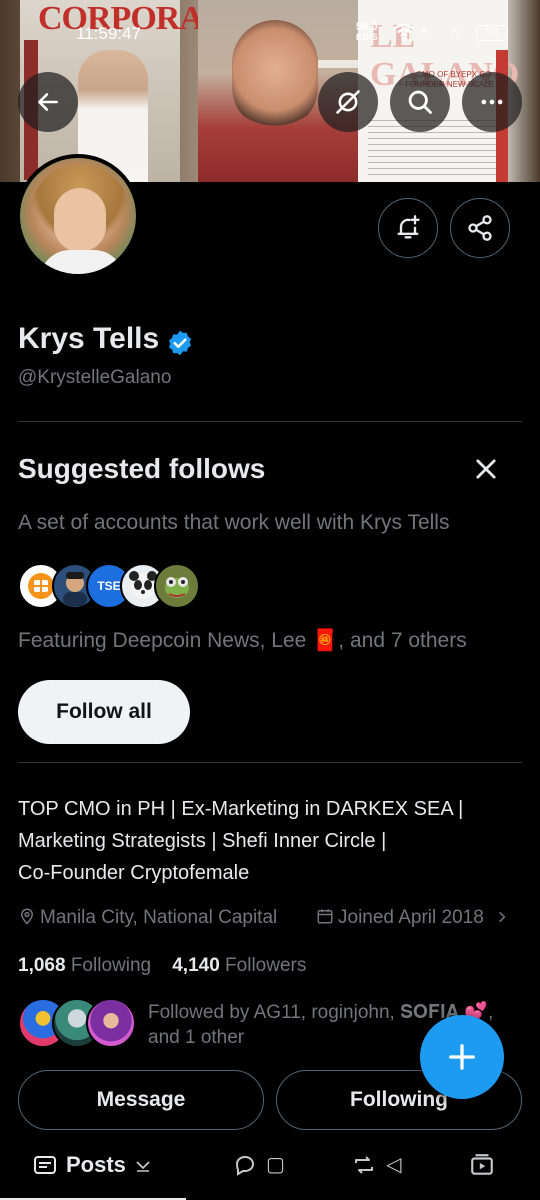  Describe the element at coordinates (45, 1165) in the screenshot. I see `posts-icon` at that location.